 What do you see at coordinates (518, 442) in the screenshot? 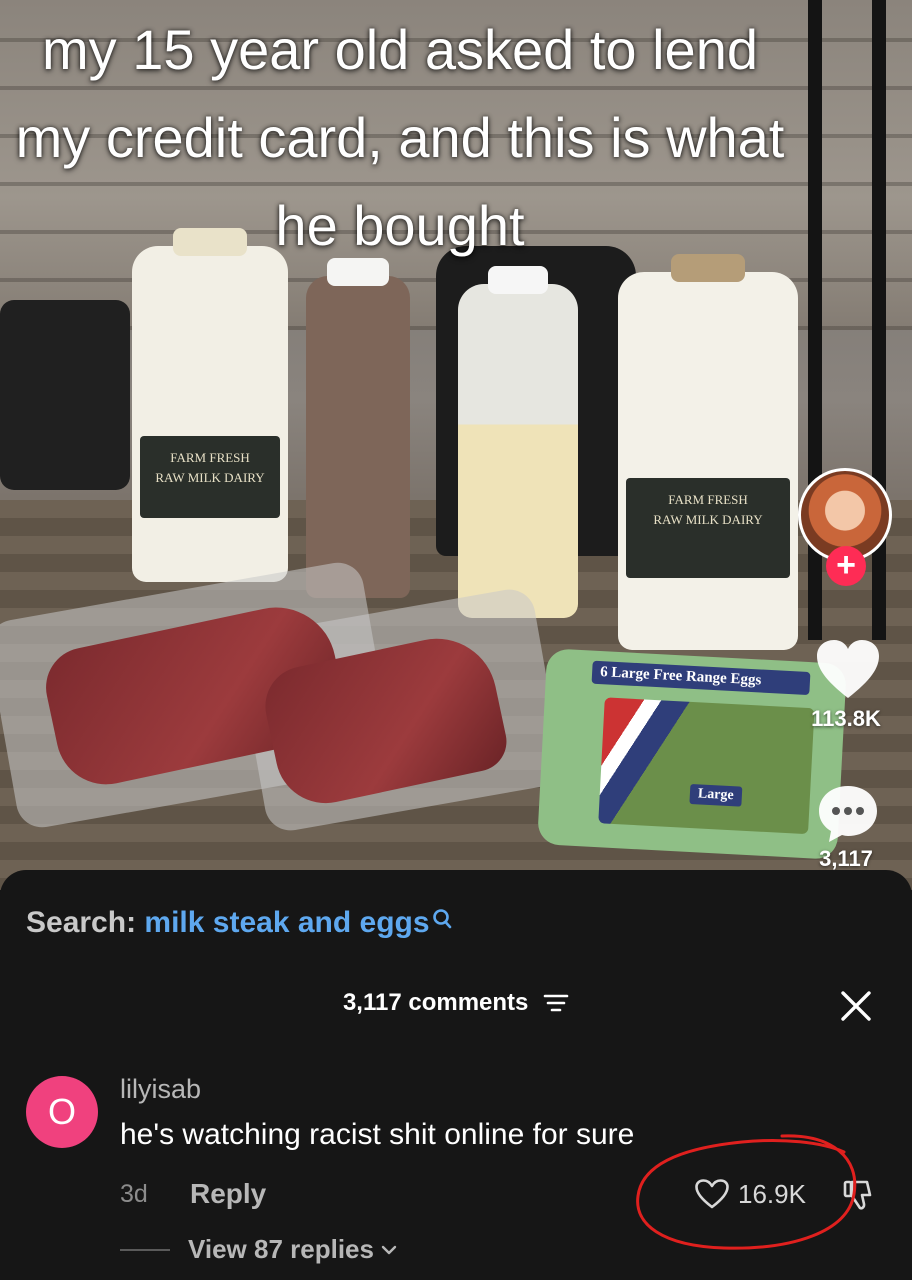
I see `cream-bottle` at bounding box center [518, 442].